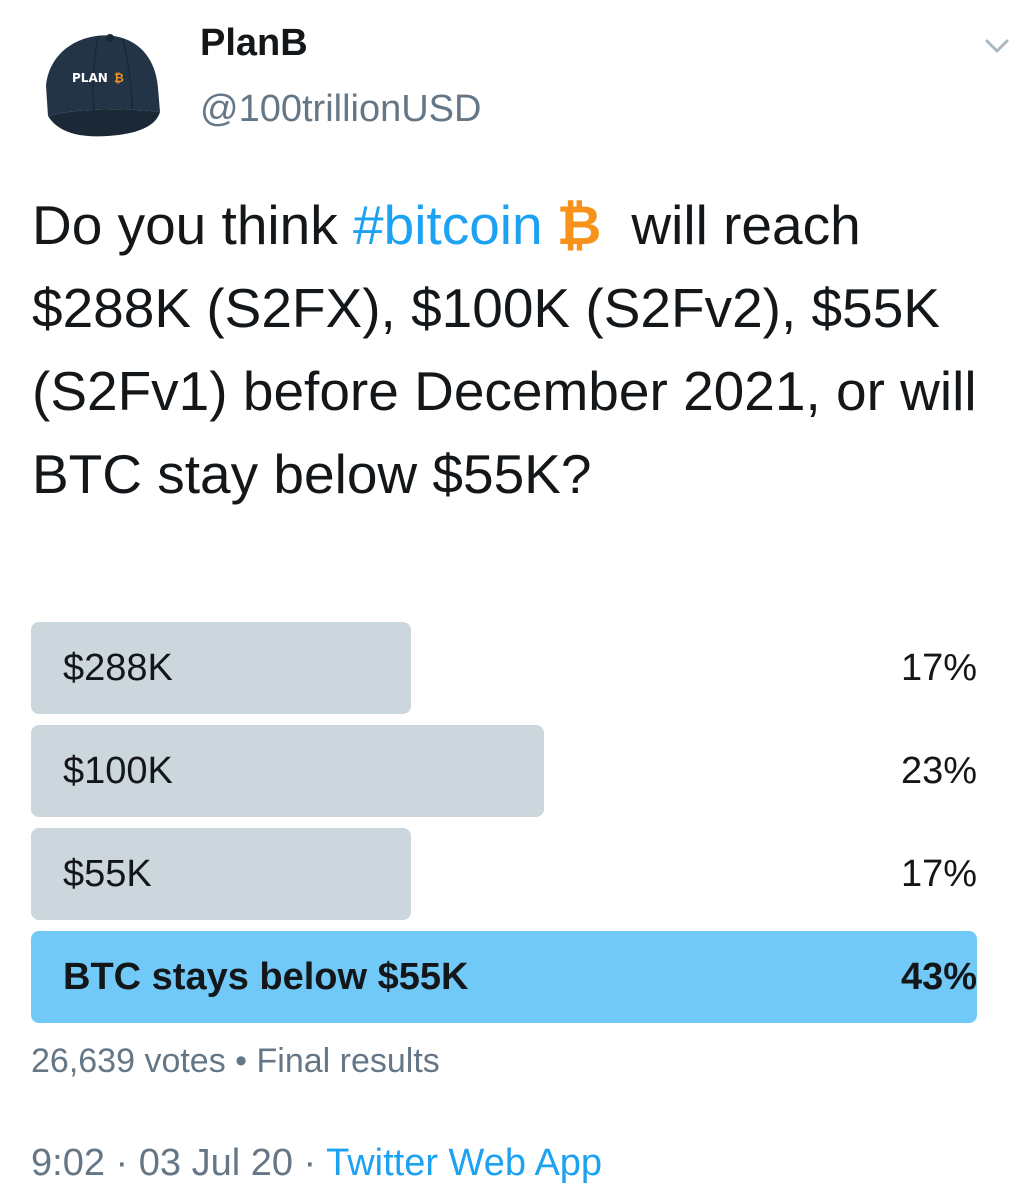 This screenshot has height=1200, width=1031. What do you see at coordinates (348, 1061) in the screenshot?
I see `poll-status: Final results` at bounding box center [348, 1061].